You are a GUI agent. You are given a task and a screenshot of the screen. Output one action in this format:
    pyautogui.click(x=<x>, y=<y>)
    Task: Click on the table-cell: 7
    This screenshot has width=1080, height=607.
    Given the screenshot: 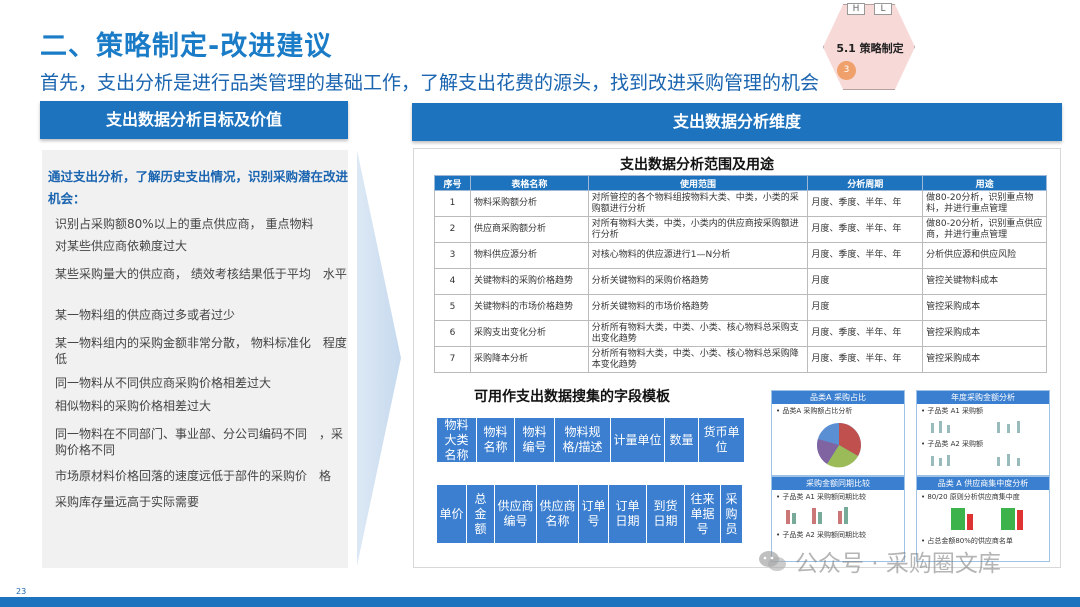 What is the action you would take?
    pyautogui.click(x=452, y=359)
    